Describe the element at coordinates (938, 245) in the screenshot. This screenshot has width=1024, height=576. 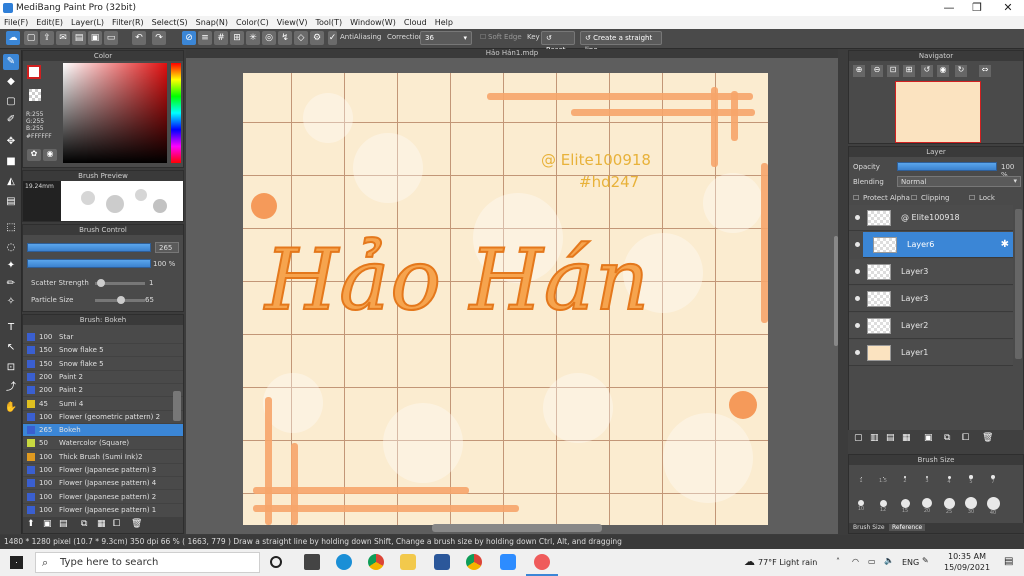
I see `layer-row-selected: Layer6 ✱` at that location.